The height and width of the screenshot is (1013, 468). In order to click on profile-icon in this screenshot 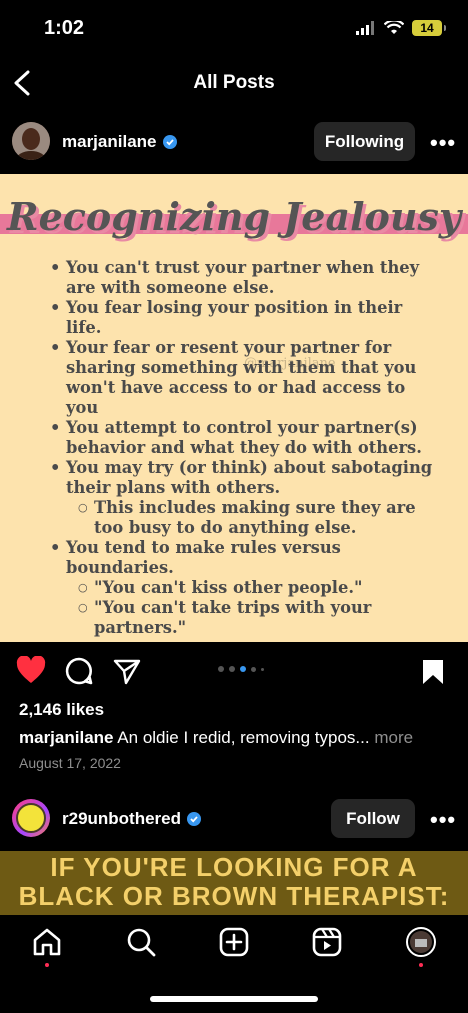, I will do `click(421, 942)`.